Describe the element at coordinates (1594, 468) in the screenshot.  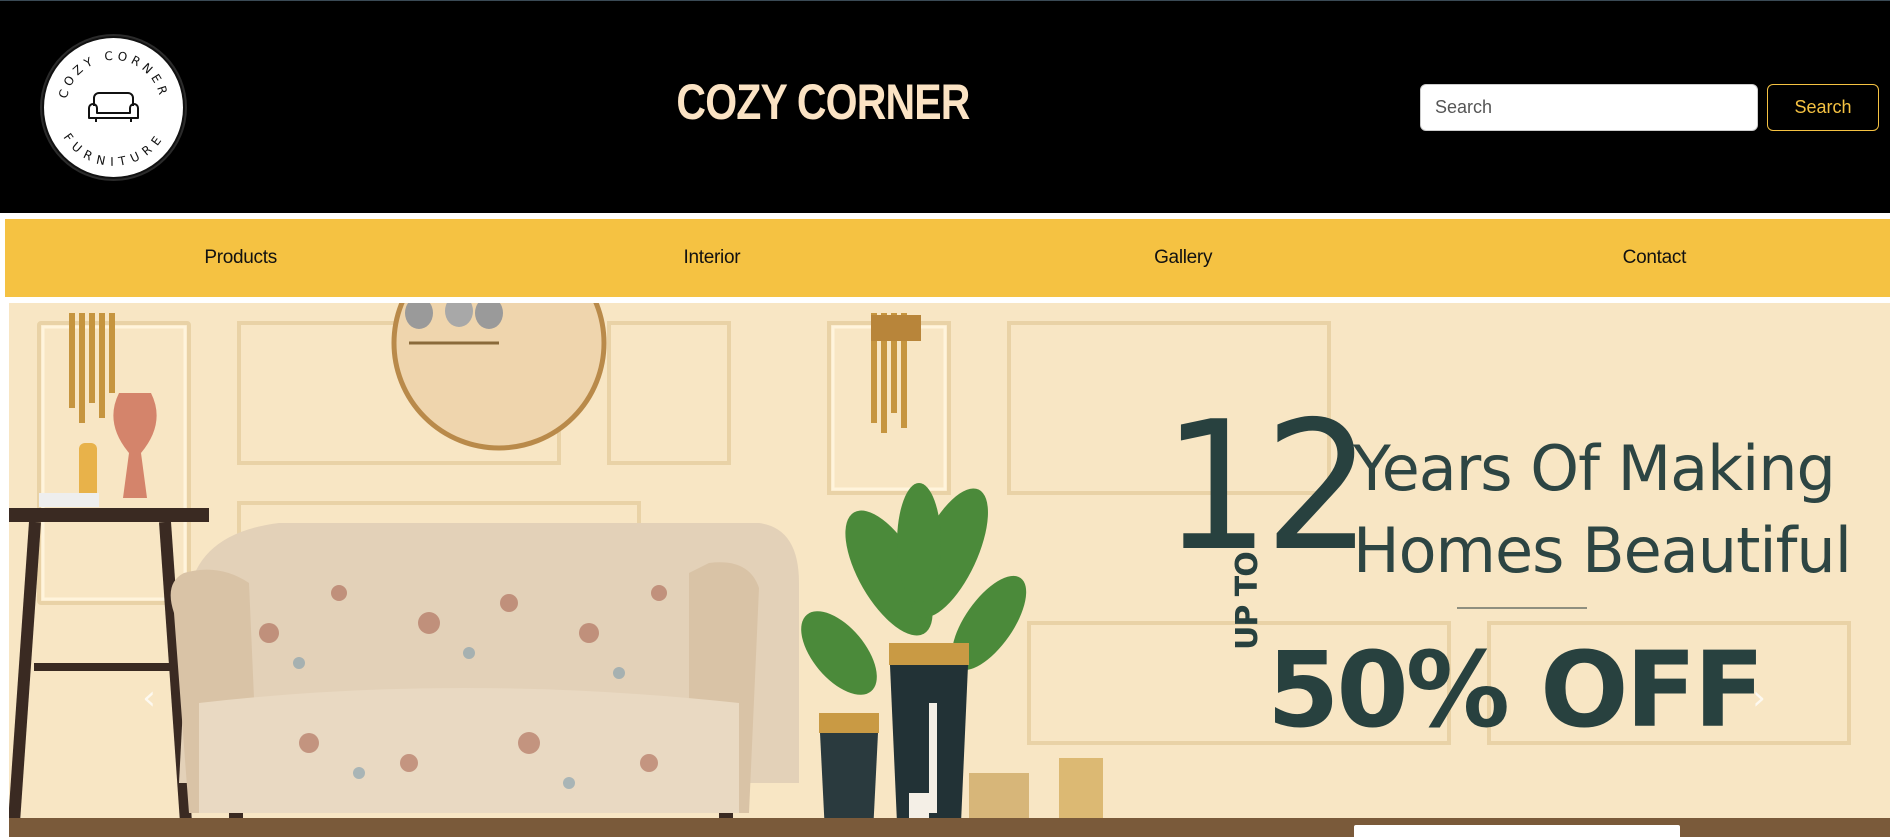
I see `banner-line-1: Years Of Making` at that location.